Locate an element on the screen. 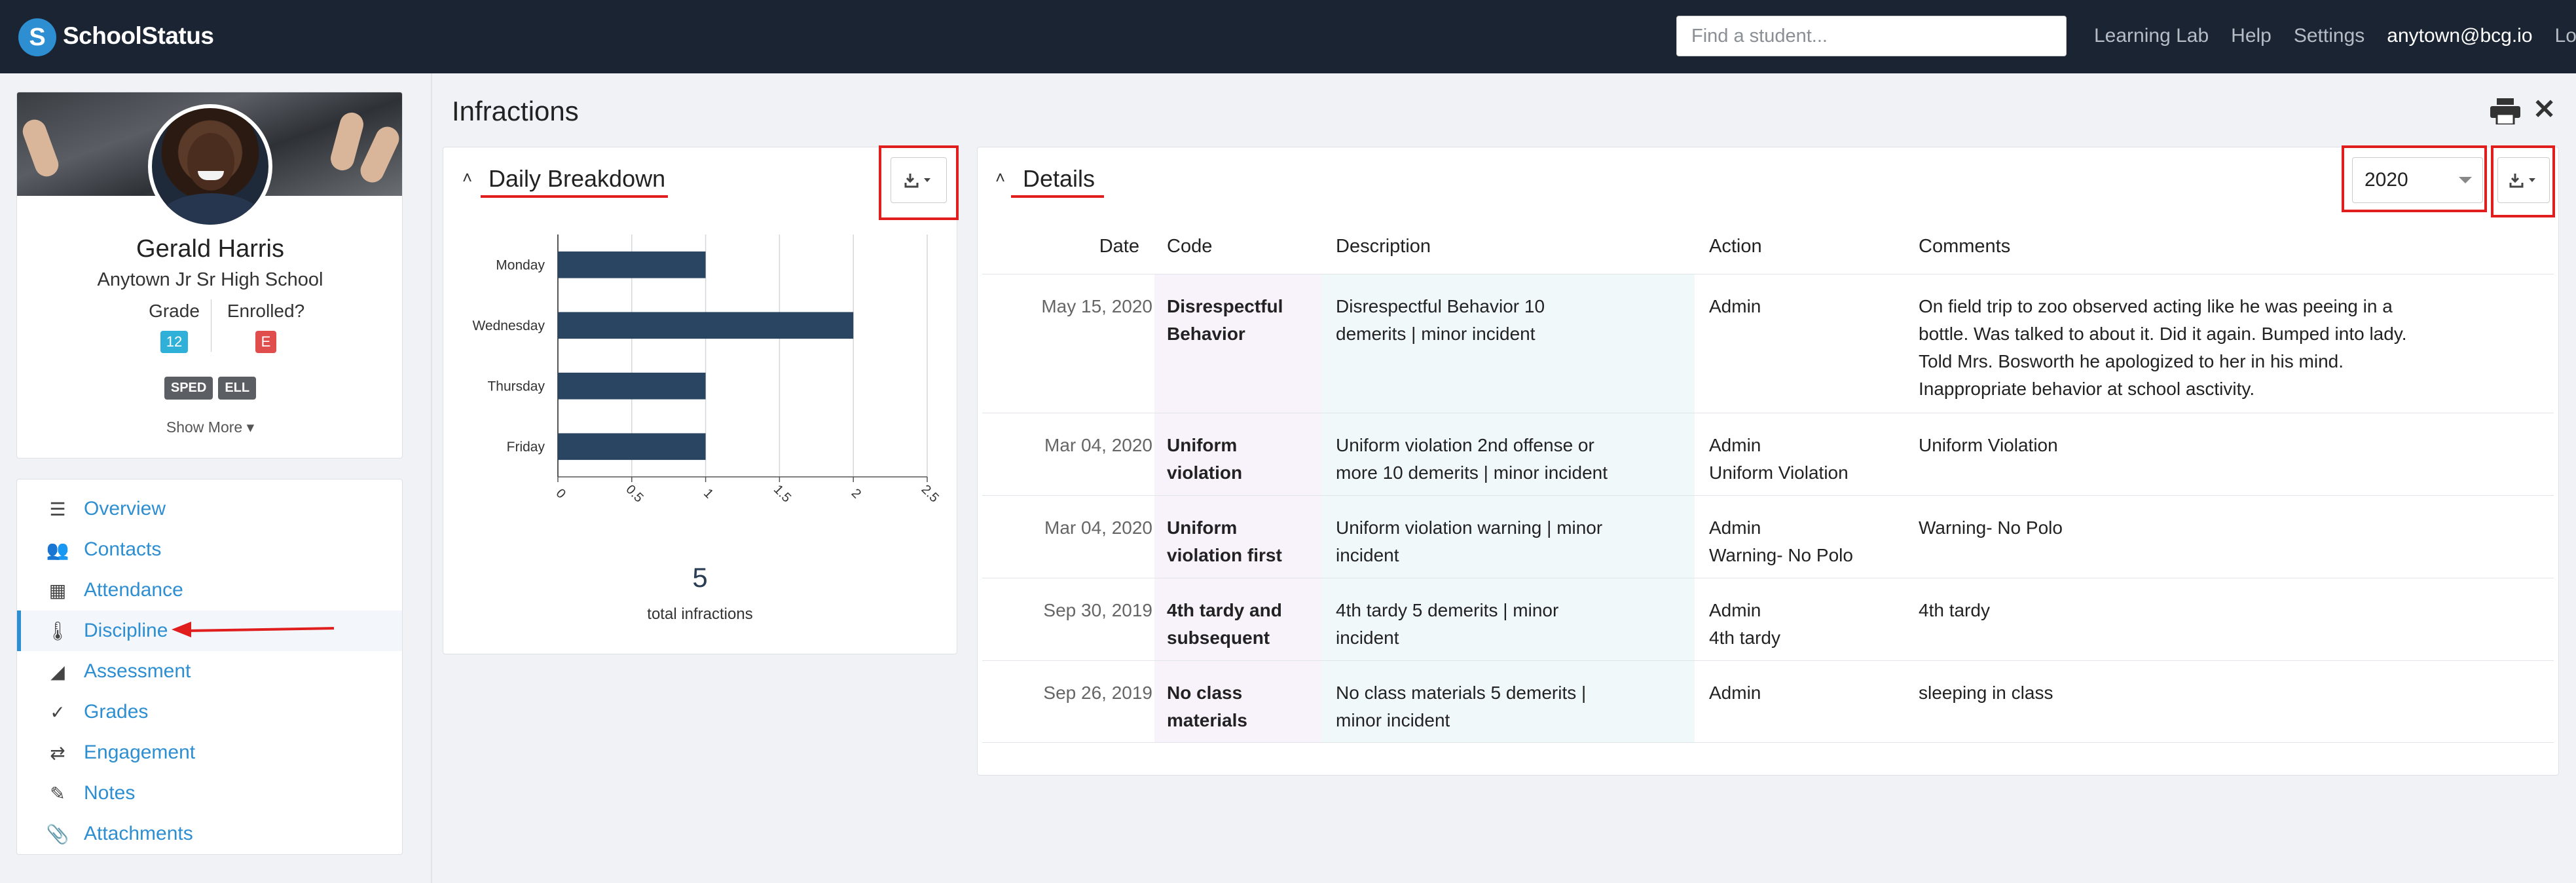 The height and width of the screenshot is (883, 2576). grade-badge: 12 is located at coordinates (174, 342).